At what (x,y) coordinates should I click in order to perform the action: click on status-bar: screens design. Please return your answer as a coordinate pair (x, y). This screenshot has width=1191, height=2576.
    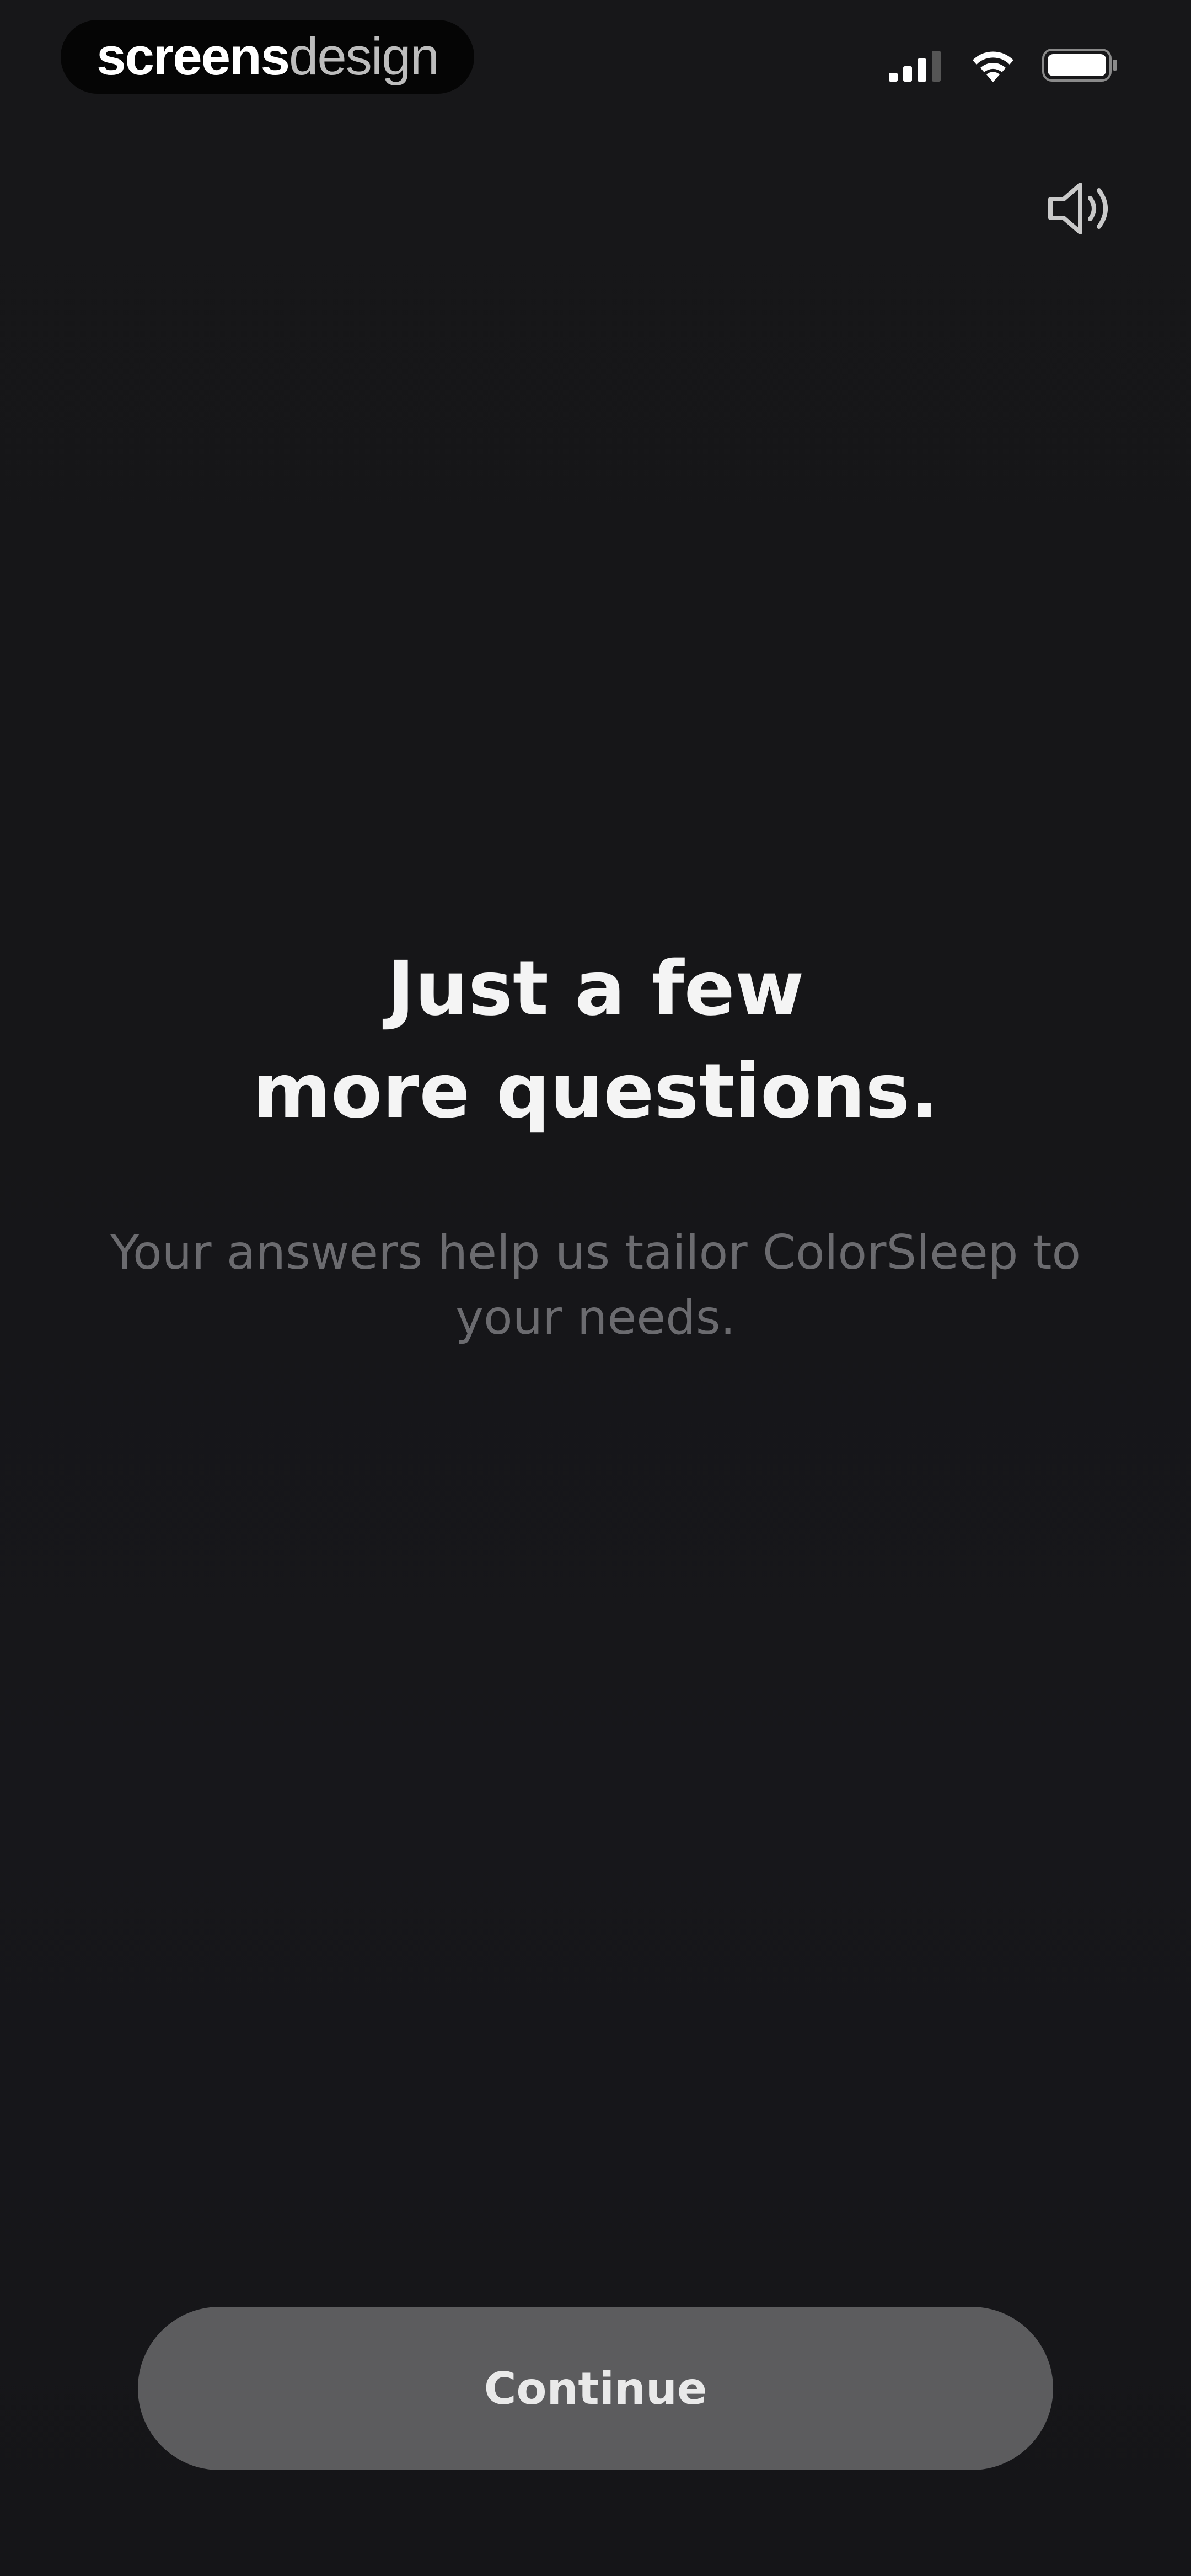
    Looking at the image, I should click on (595, 60).